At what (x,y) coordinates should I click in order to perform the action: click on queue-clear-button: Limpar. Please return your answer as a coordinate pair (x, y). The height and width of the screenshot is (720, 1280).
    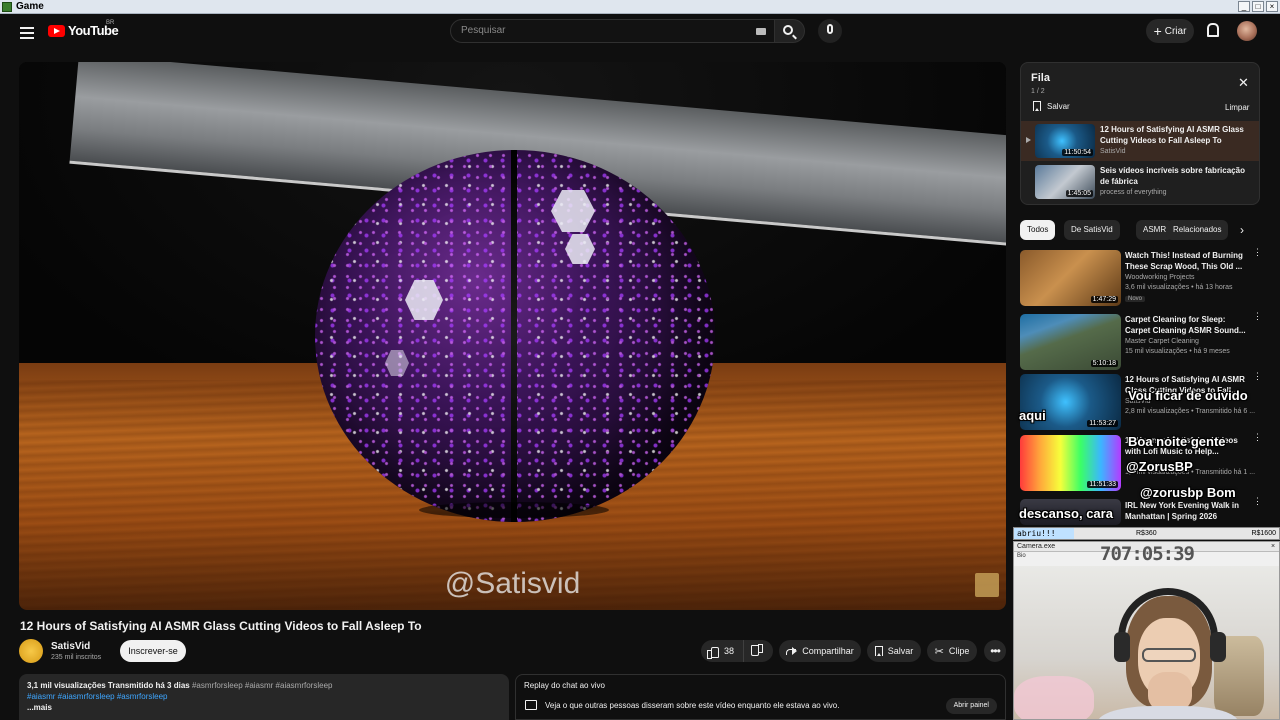
    Looking at the image, I should click on (1237, 107).